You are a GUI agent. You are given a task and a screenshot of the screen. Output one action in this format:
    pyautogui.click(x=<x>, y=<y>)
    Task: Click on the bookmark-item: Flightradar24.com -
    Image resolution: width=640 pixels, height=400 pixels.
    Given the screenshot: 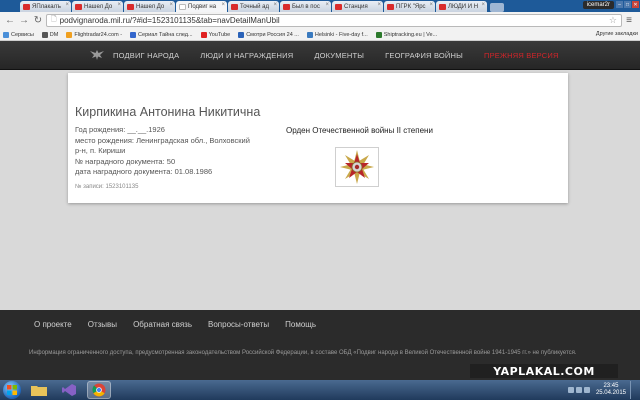 What is the action you would take?
    pyautogui.click(x=94, y=34)
    